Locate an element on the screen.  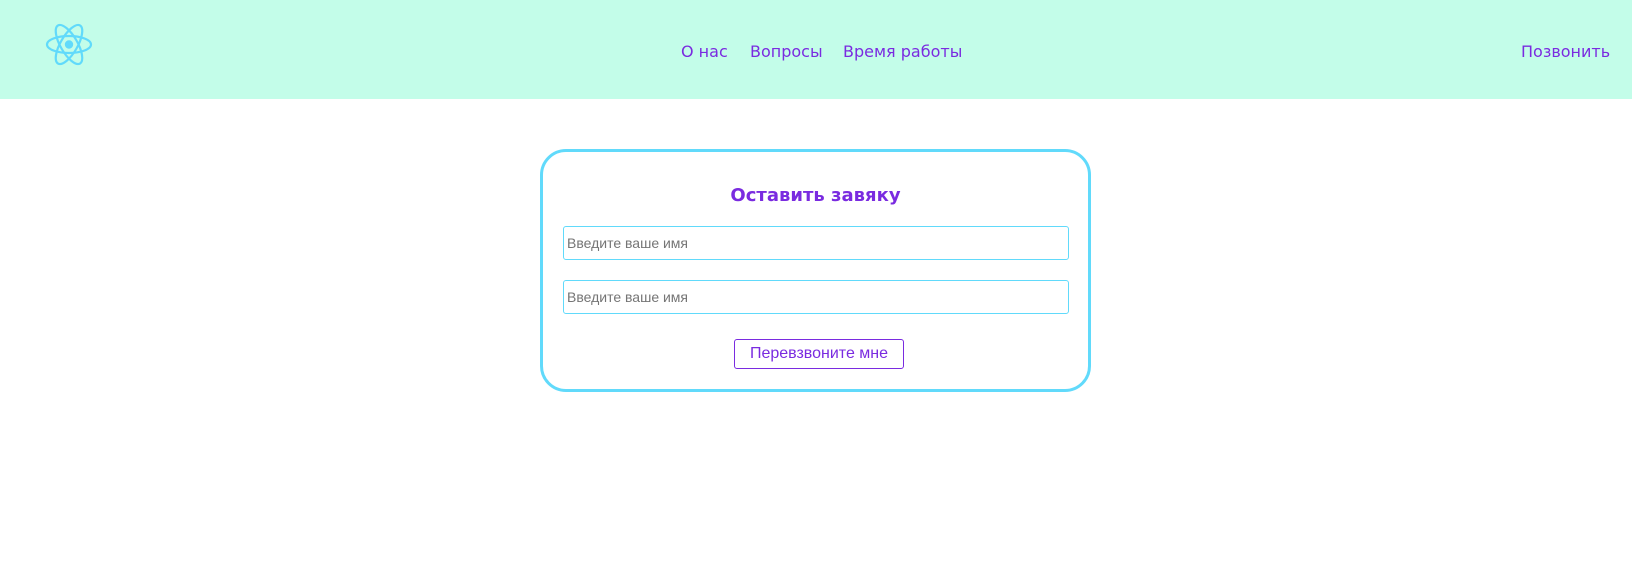
name-input is located at coordinates (816, 243).